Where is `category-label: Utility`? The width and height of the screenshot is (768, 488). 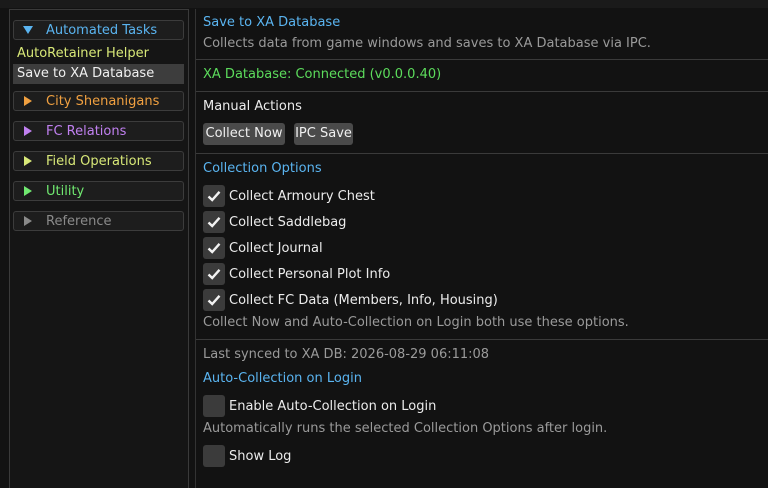 category-label: Utility is located at coordinates (65, 191).